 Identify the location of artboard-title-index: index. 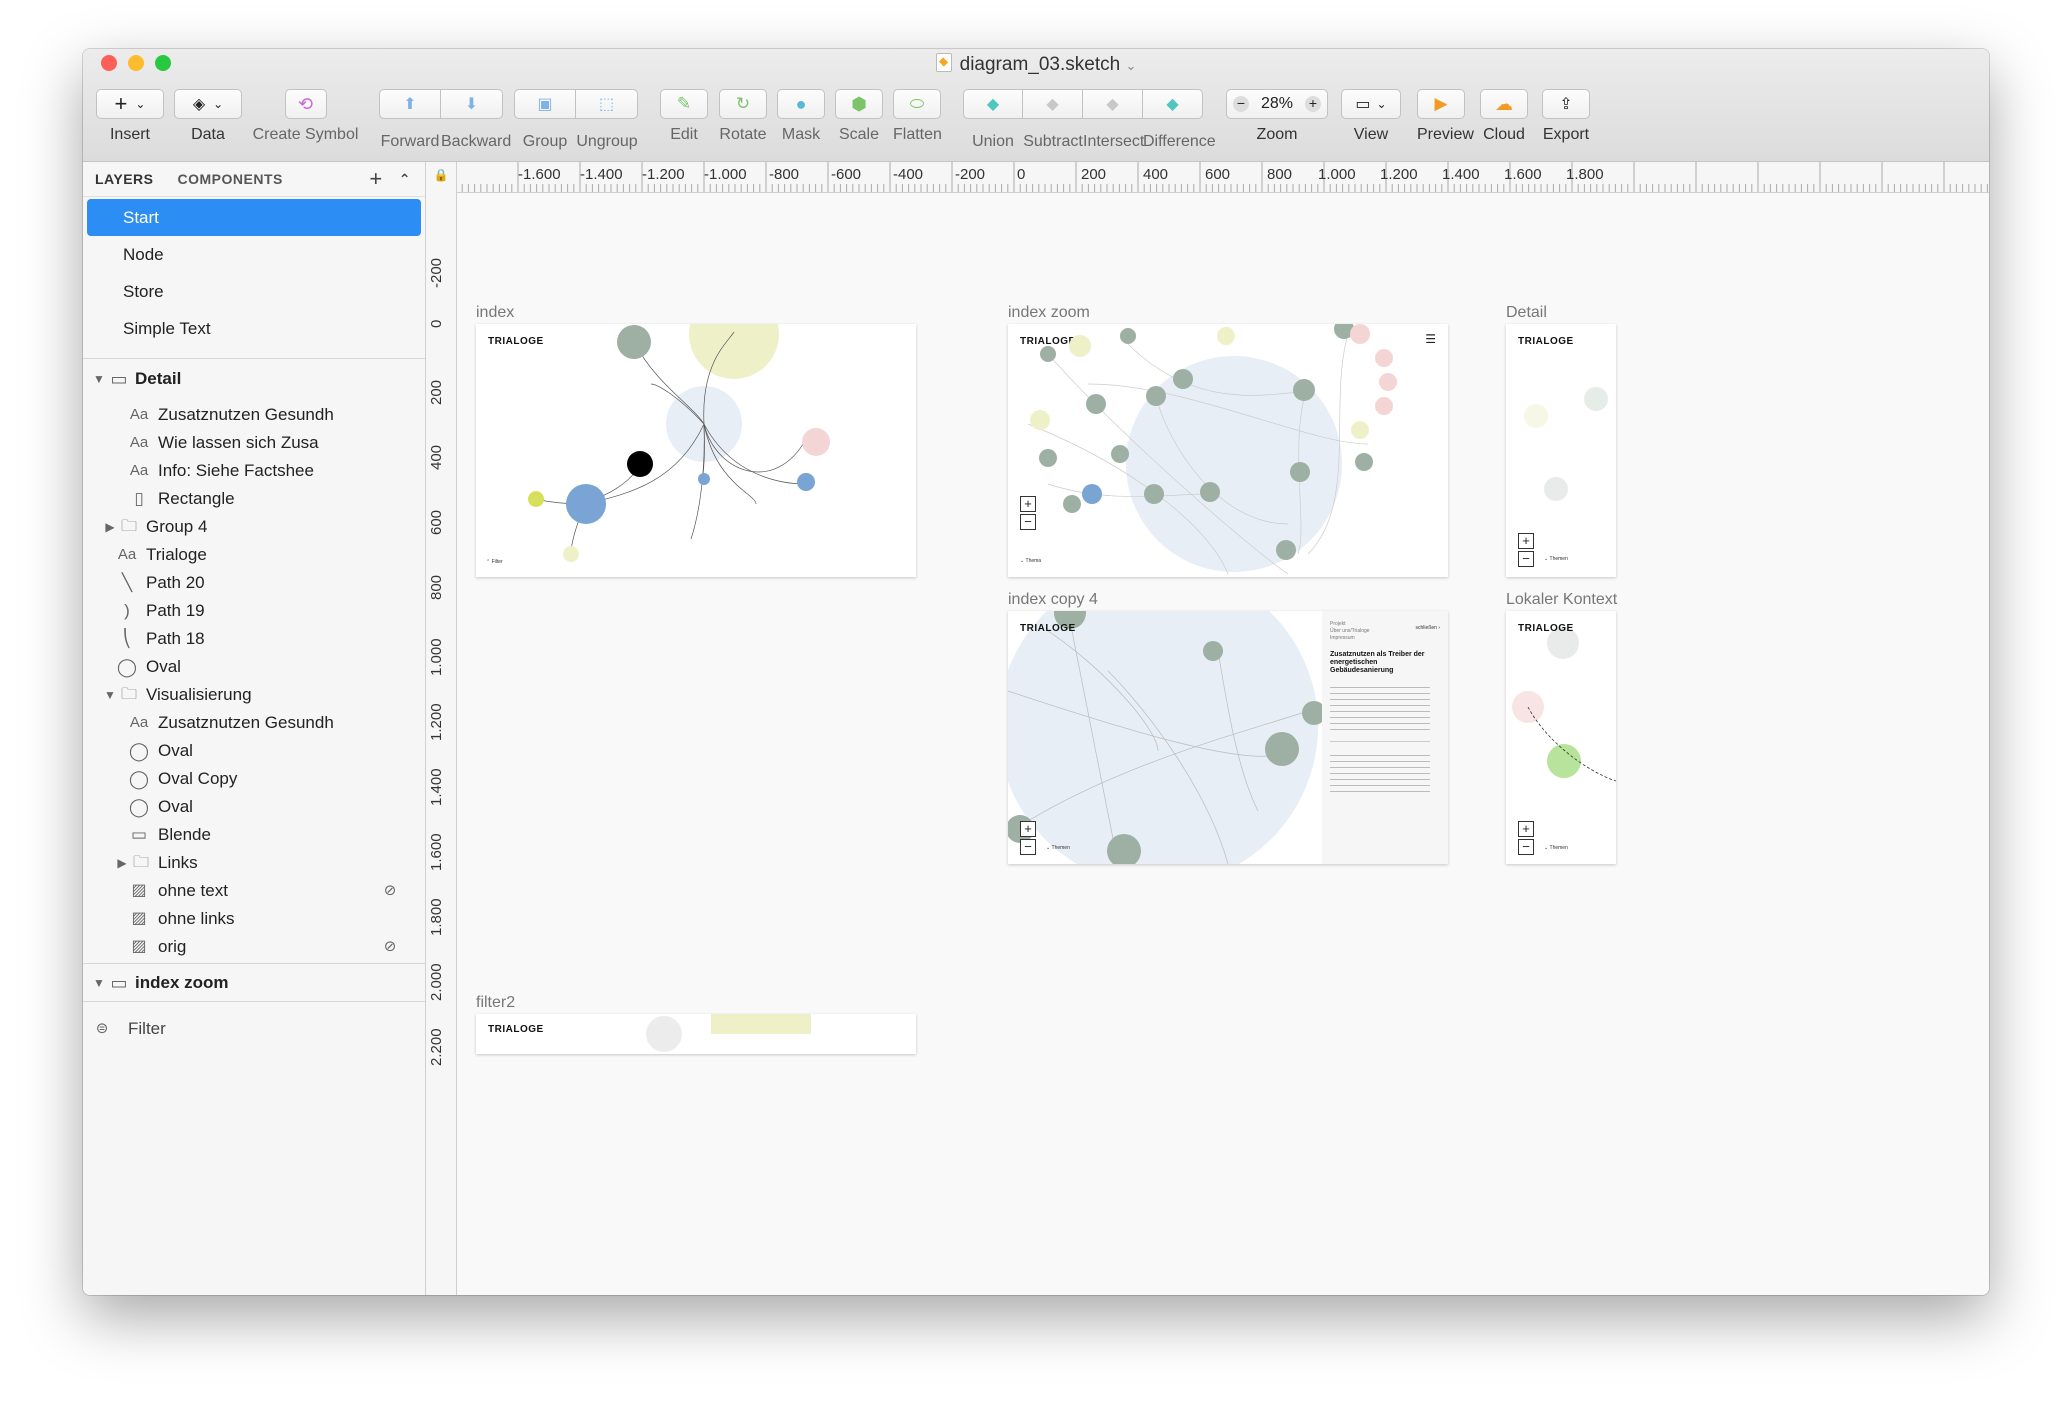
(495, 313).